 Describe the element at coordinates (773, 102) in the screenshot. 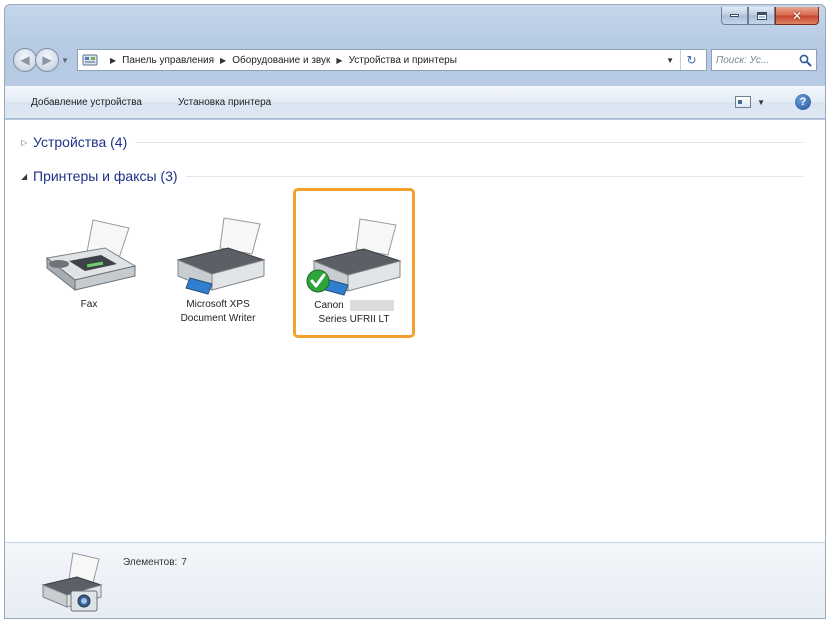

I see `toolbar-right: ▼ ?` at that location.